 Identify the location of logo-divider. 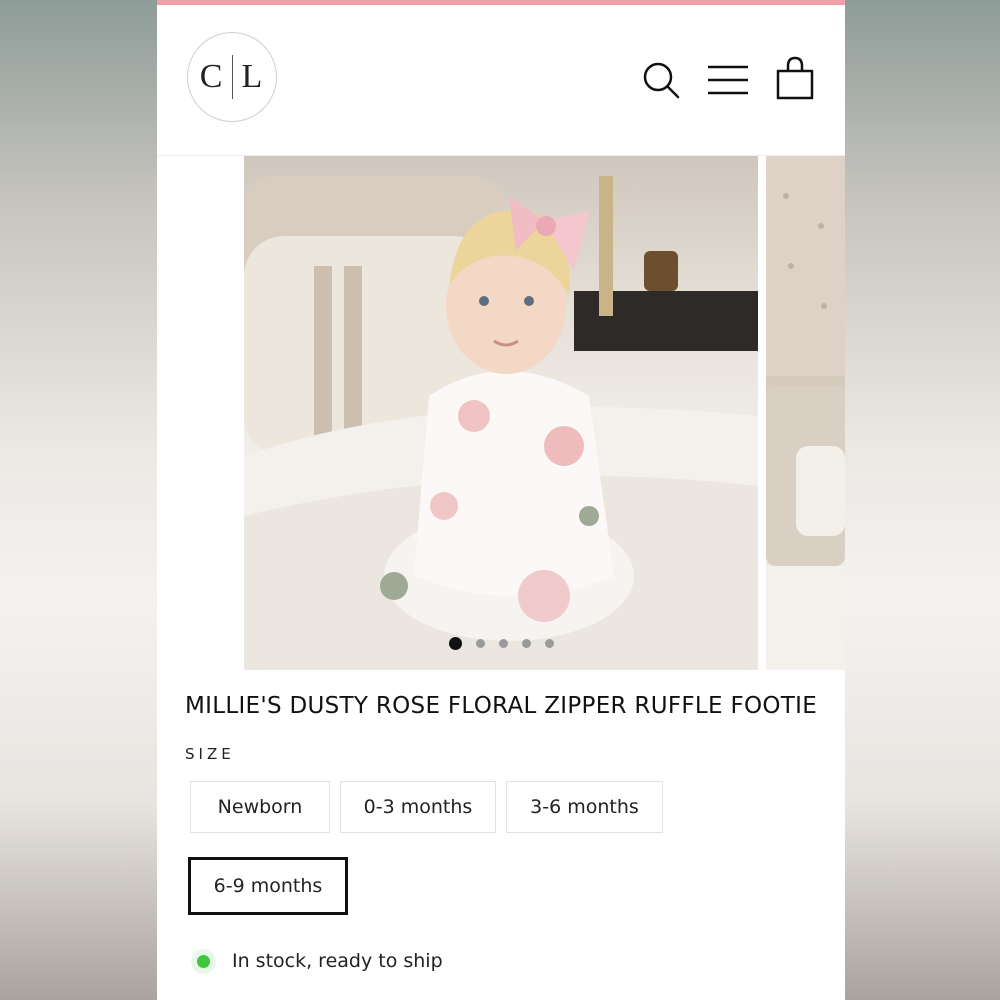
(233, 77).